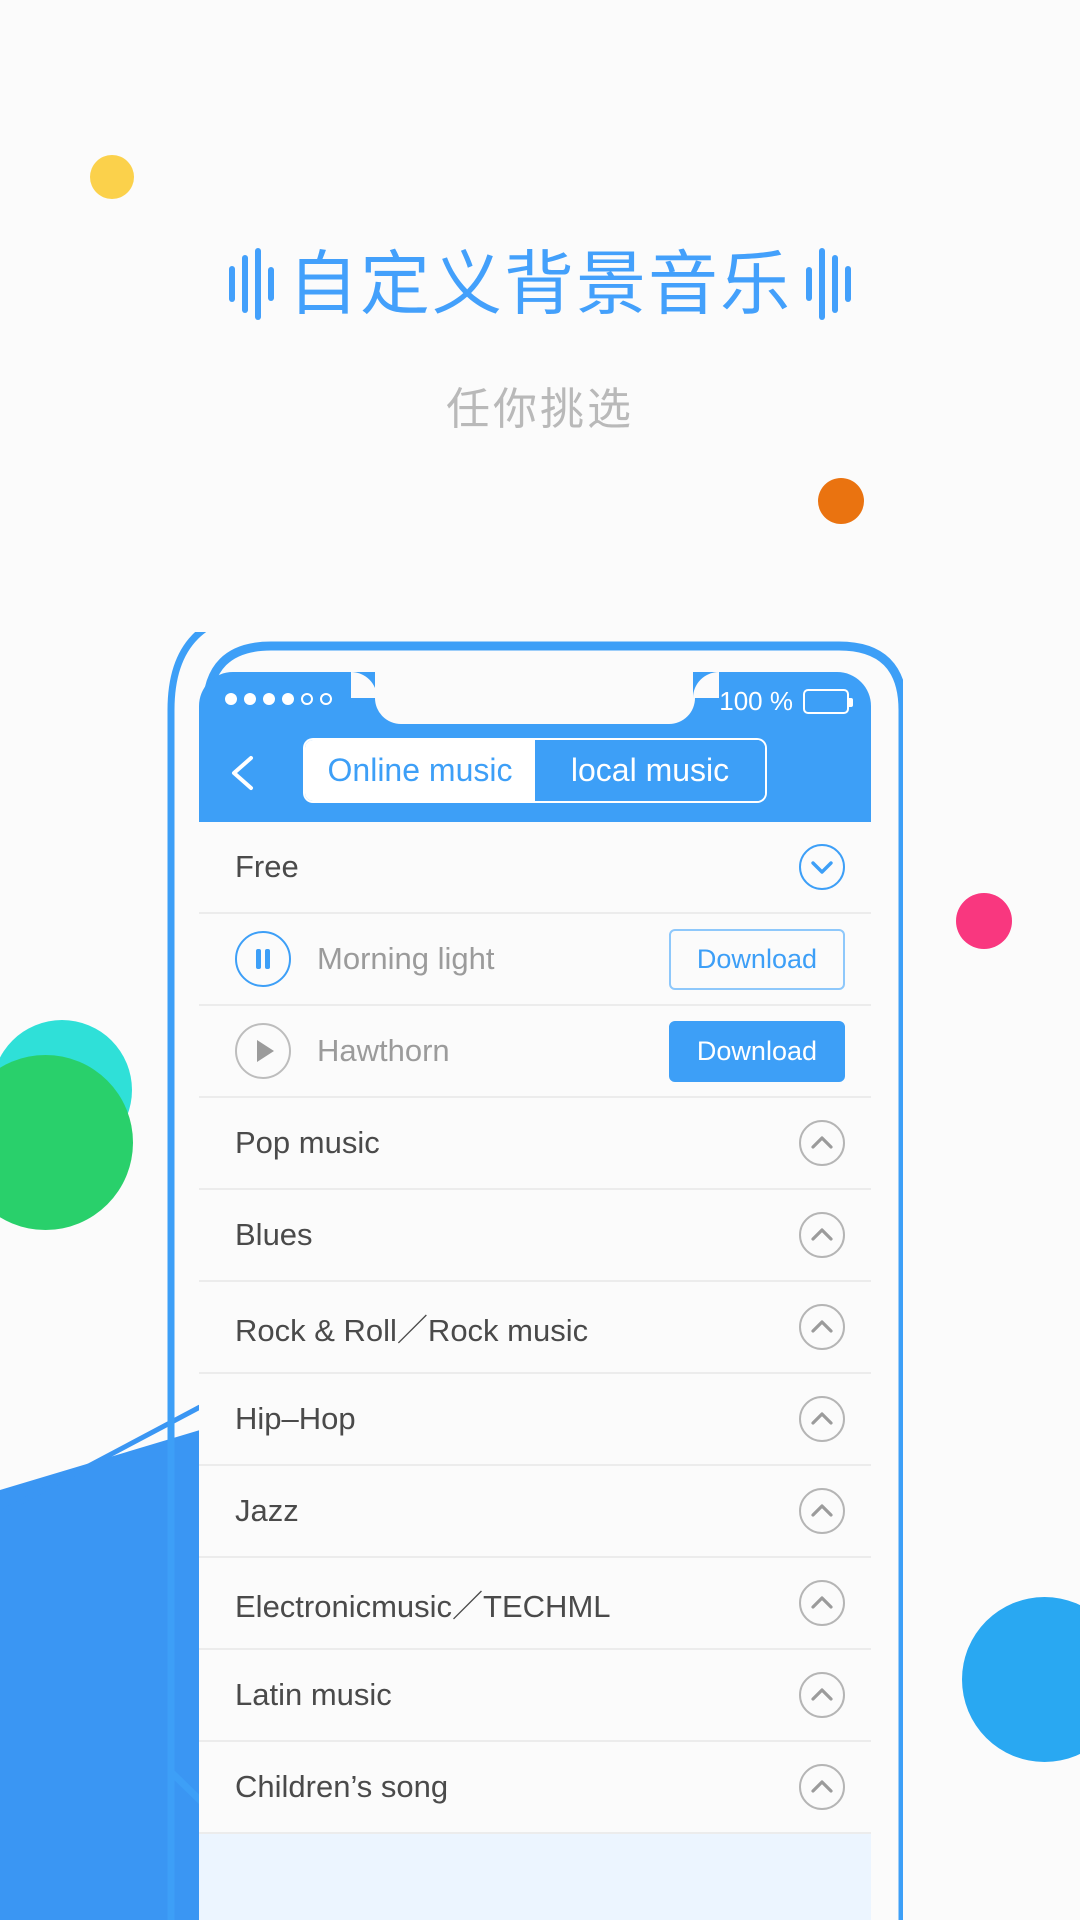 The height and width of the screenshot is (1920, 1080). I want to click on genre-row: Rock & Roll／Rock music, so click(535, 1328).